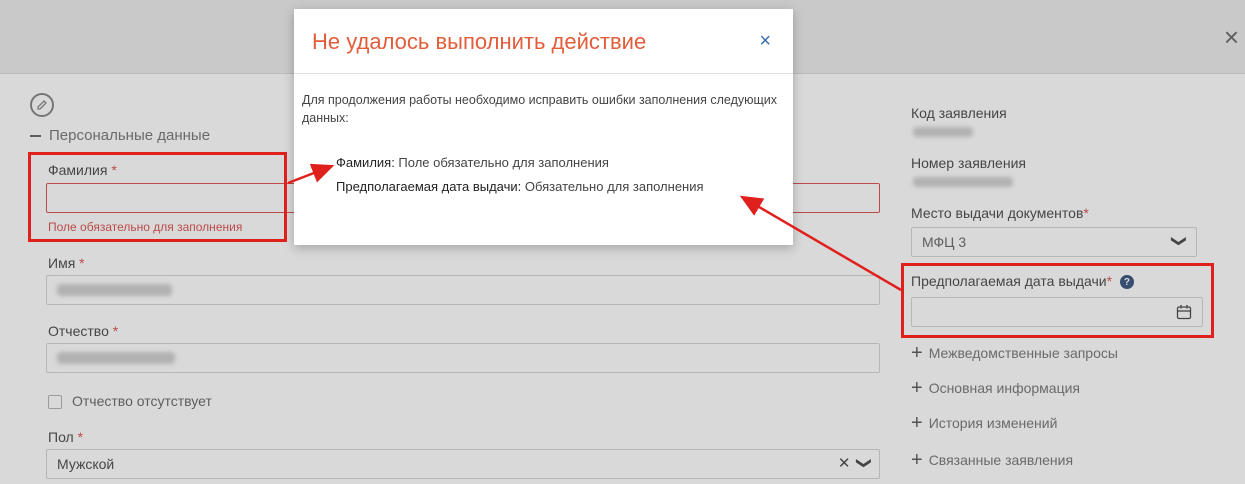  Describe the element at coordinates (311, 174) in the screenshot. I see `arrow-to-surname-error` at that location.